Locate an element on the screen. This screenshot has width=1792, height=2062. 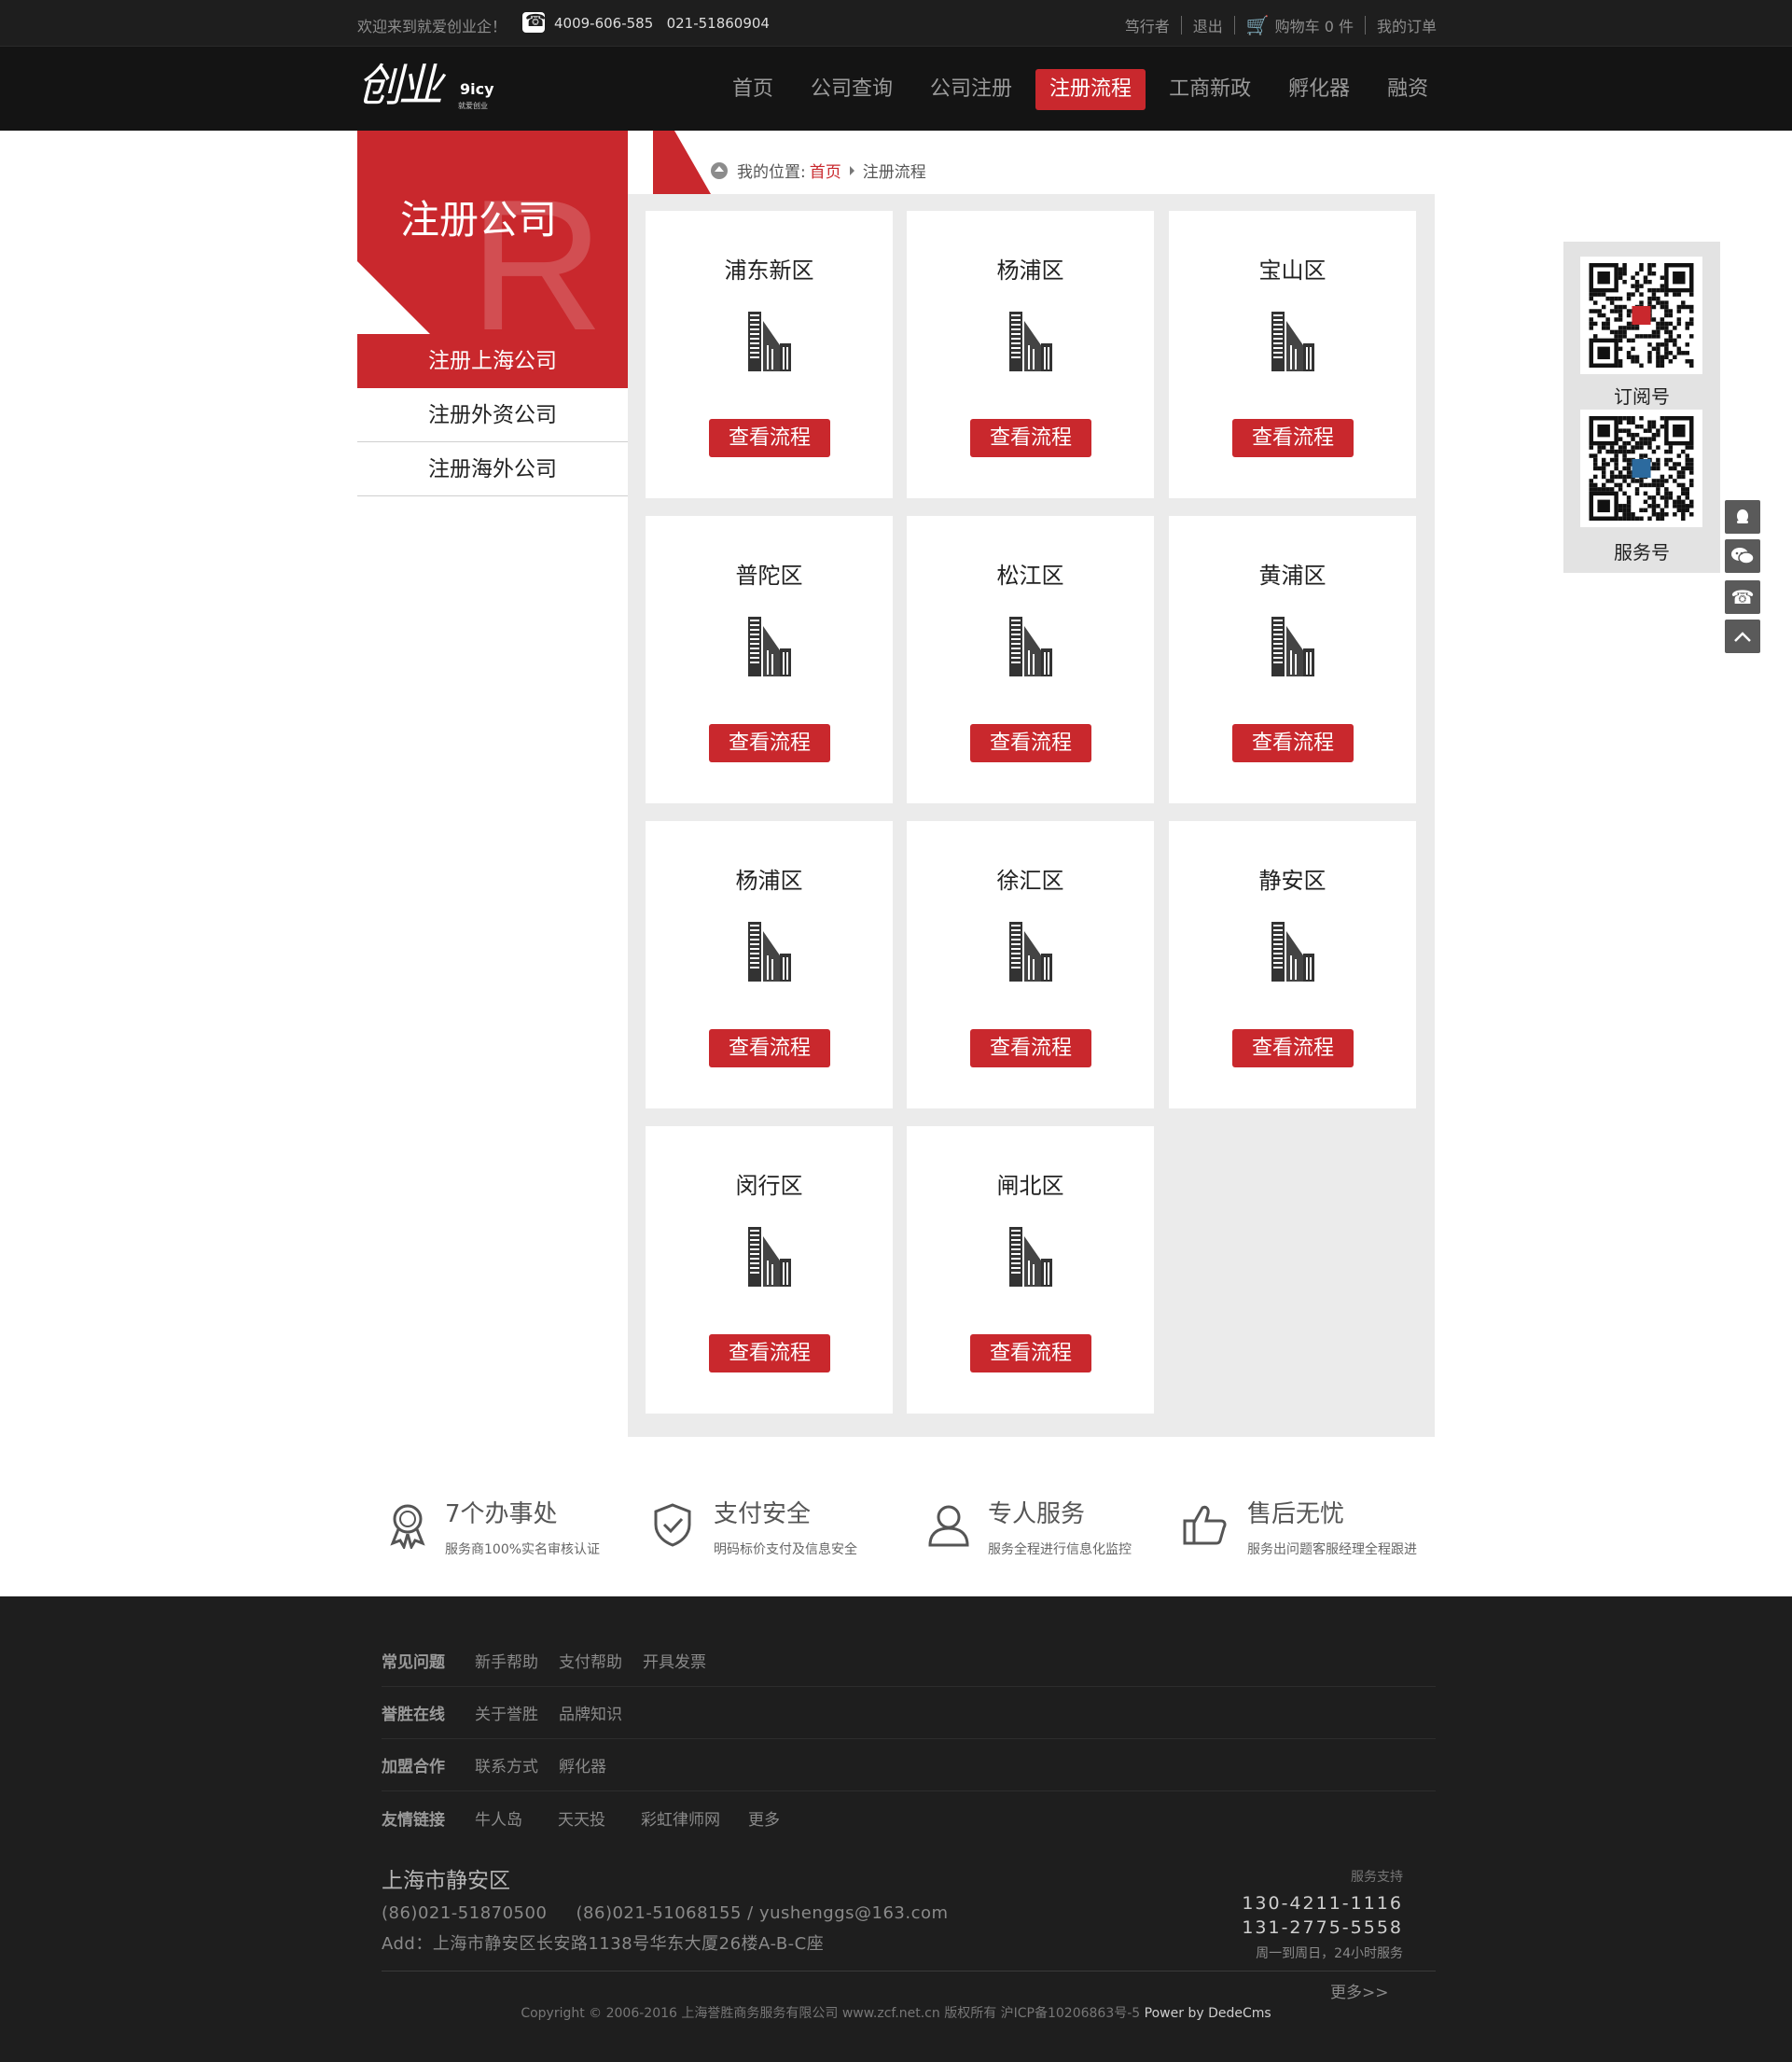
footer-link: 孵化器 is located at coordinates (582, 1765).